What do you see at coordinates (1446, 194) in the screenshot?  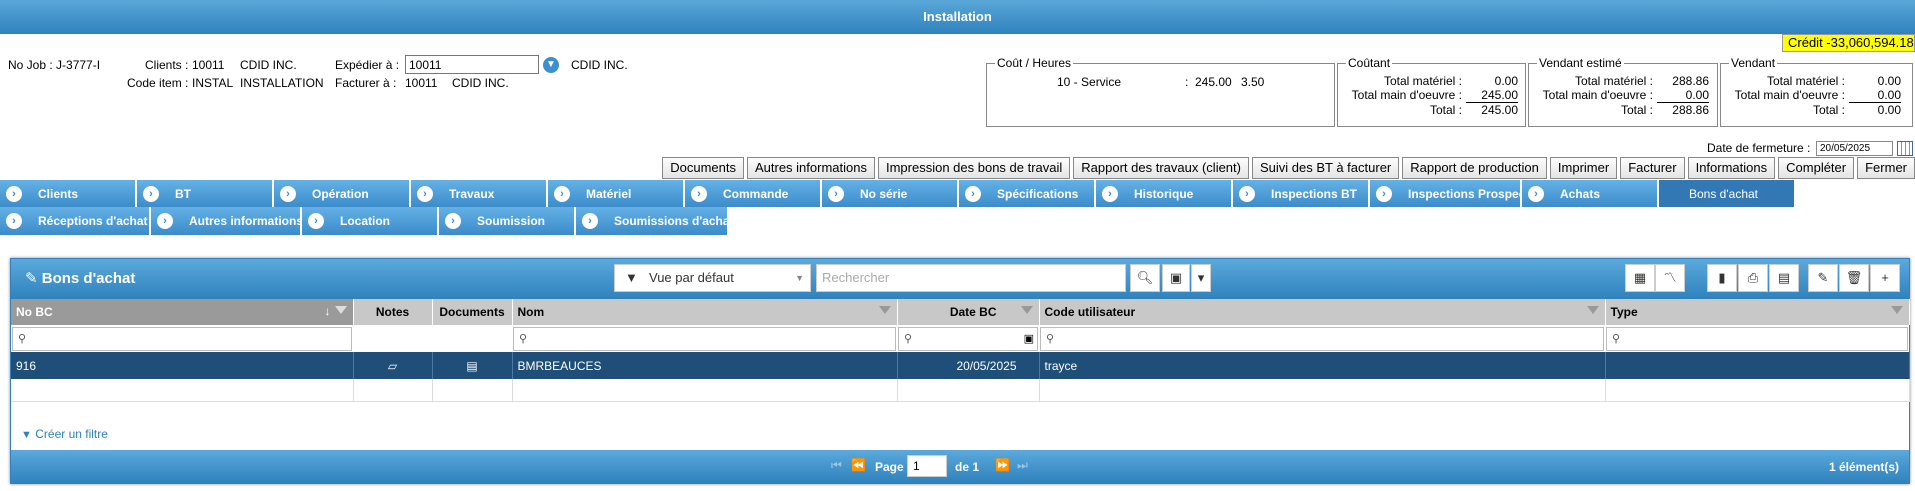 I see `tab-inspections-prospect: › Inspections Prospect` at bounding box center [1446, 194].